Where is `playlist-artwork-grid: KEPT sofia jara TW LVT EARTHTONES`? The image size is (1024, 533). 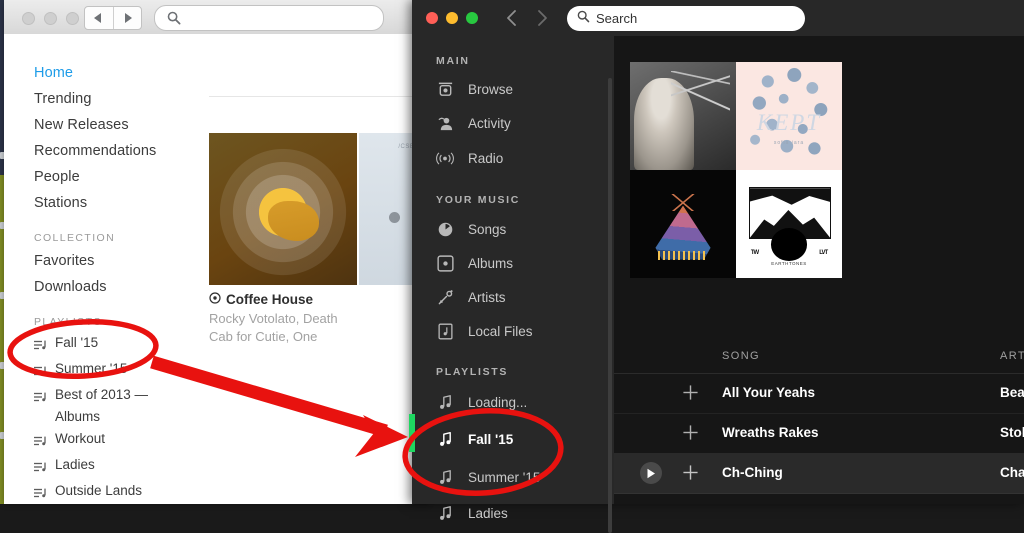 playlist-artwork-grid: KEPT sofia jara TW LVT EARTHTONES is located at coordinates (736, 170).